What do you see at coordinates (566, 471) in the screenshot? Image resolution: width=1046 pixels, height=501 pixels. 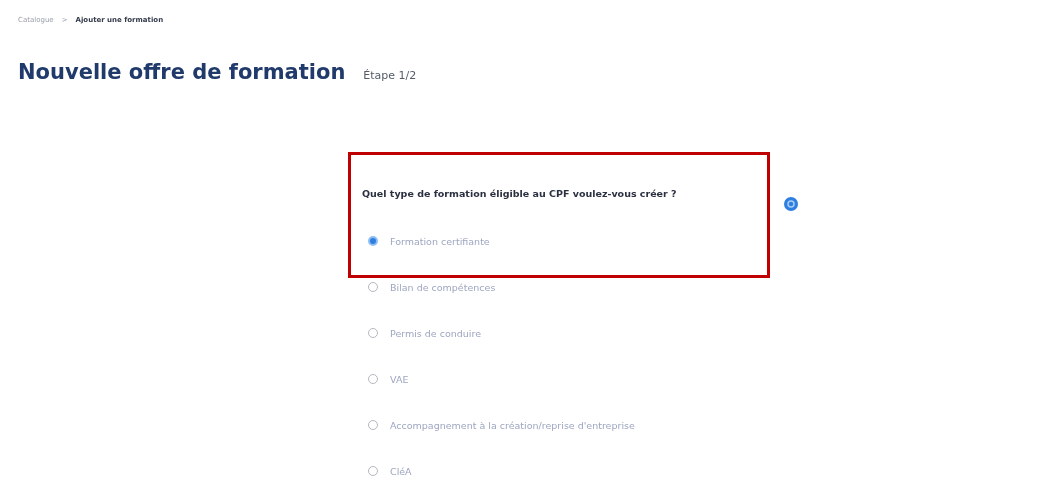 I see `radio-option: CléA` at bounding box center [566, 471].